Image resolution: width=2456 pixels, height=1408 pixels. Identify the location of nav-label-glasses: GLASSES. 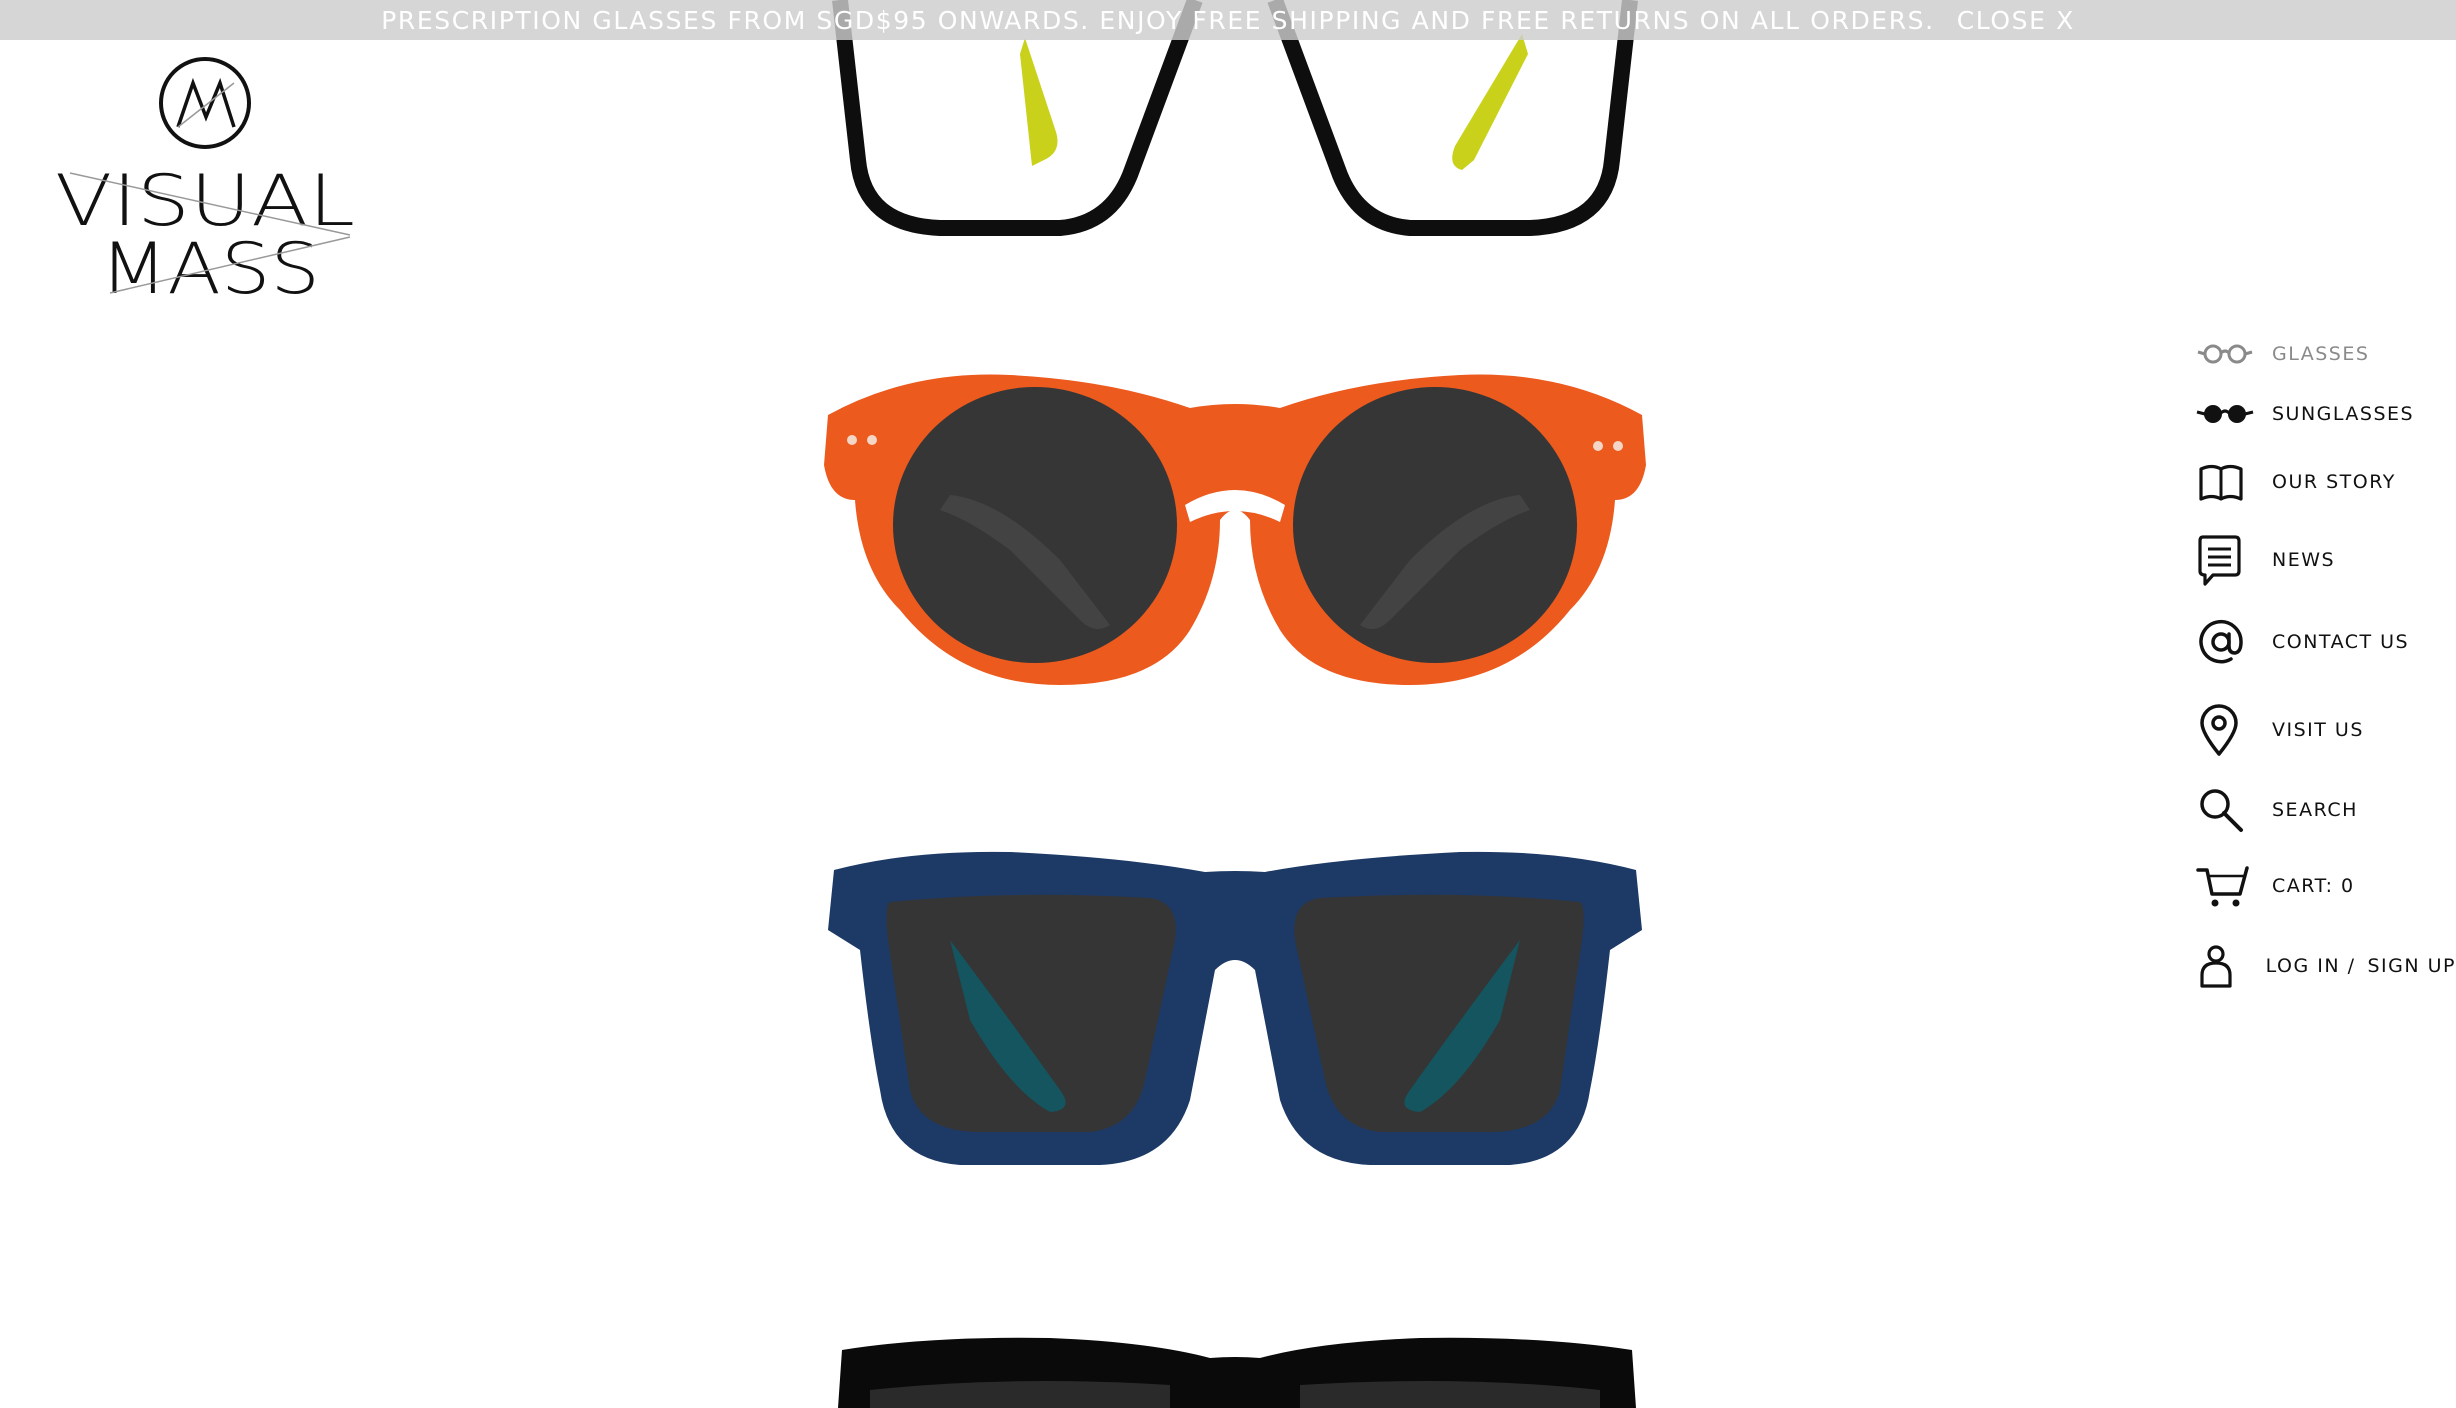
(2321, 354).